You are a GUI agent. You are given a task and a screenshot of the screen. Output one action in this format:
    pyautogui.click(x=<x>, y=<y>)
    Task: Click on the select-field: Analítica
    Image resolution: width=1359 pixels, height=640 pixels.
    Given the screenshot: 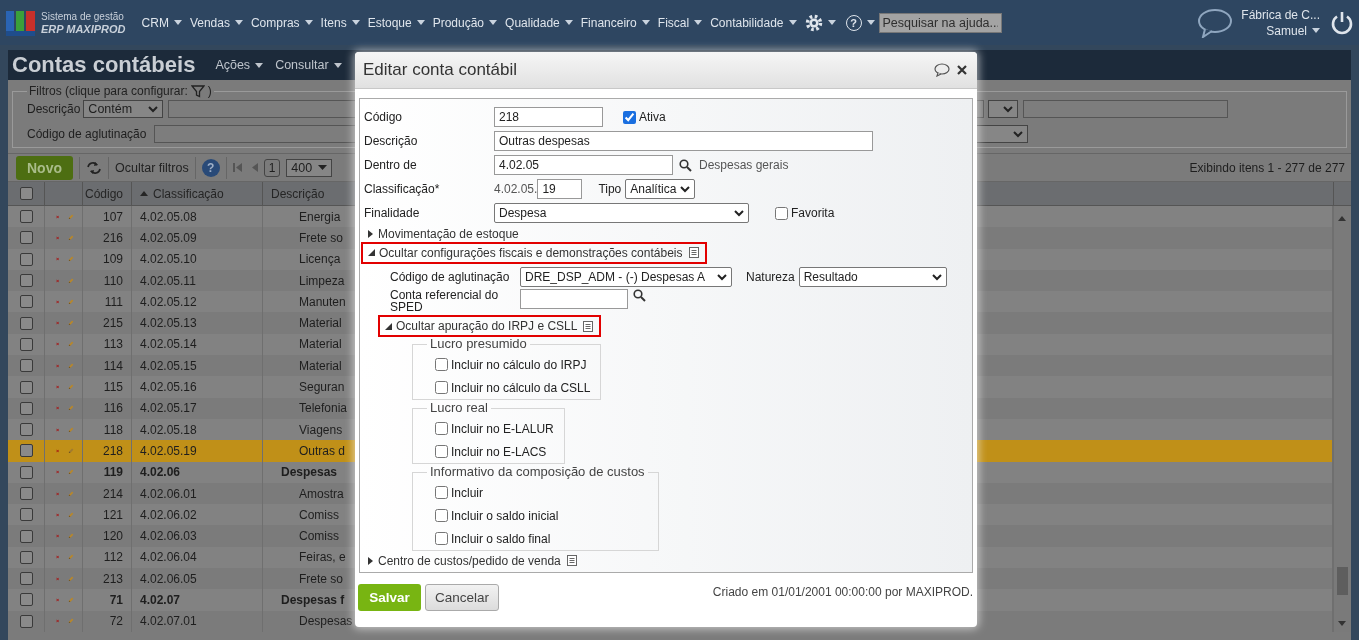 What is the action you would take?
    pyautogui.click(x=660, y=189)
    